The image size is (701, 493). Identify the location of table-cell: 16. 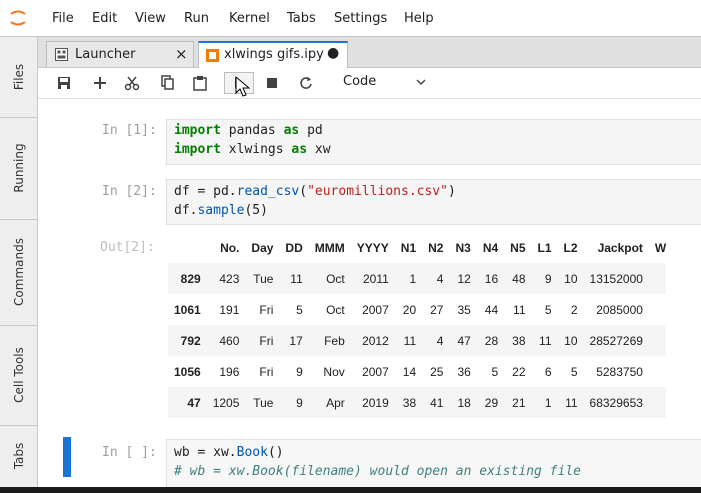
(491, 278).